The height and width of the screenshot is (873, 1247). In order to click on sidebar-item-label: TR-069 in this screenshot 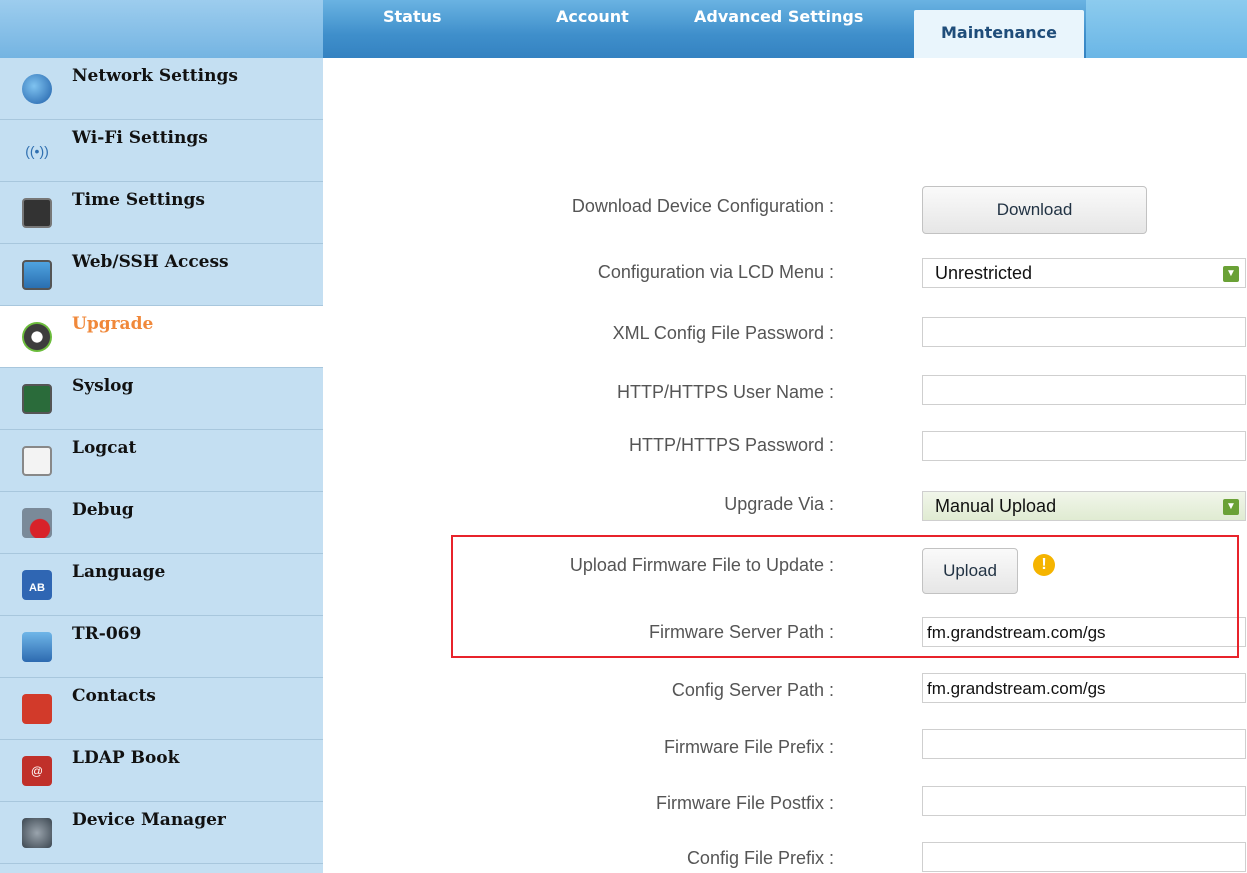, I will do `click(107, 634)`.